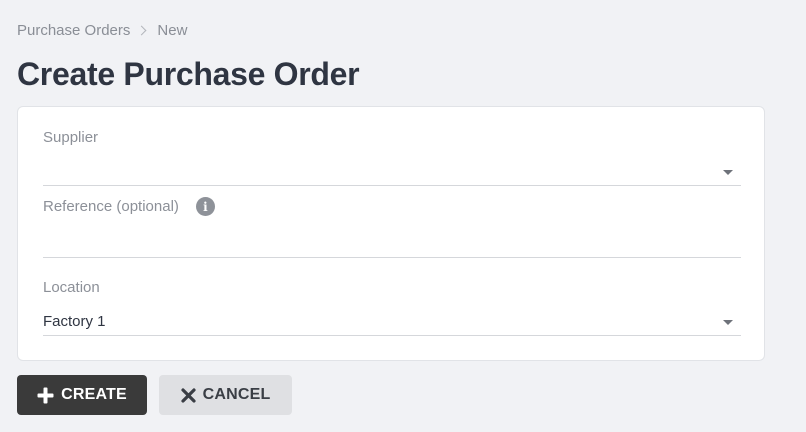 The height and width of the screenshot is (432, 806). What do you see at coordinates (392, 335) in the screenshot?
I see `location-underline` at bounding box center [392, 335].